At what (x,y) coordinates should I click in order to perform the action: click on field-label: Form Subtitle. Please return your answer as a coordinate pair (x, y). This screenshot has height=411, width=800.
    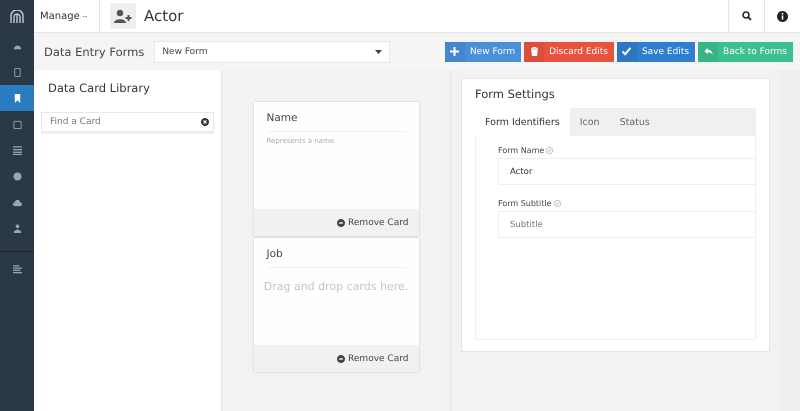
    Looking at the image, I should click on (525, 203).